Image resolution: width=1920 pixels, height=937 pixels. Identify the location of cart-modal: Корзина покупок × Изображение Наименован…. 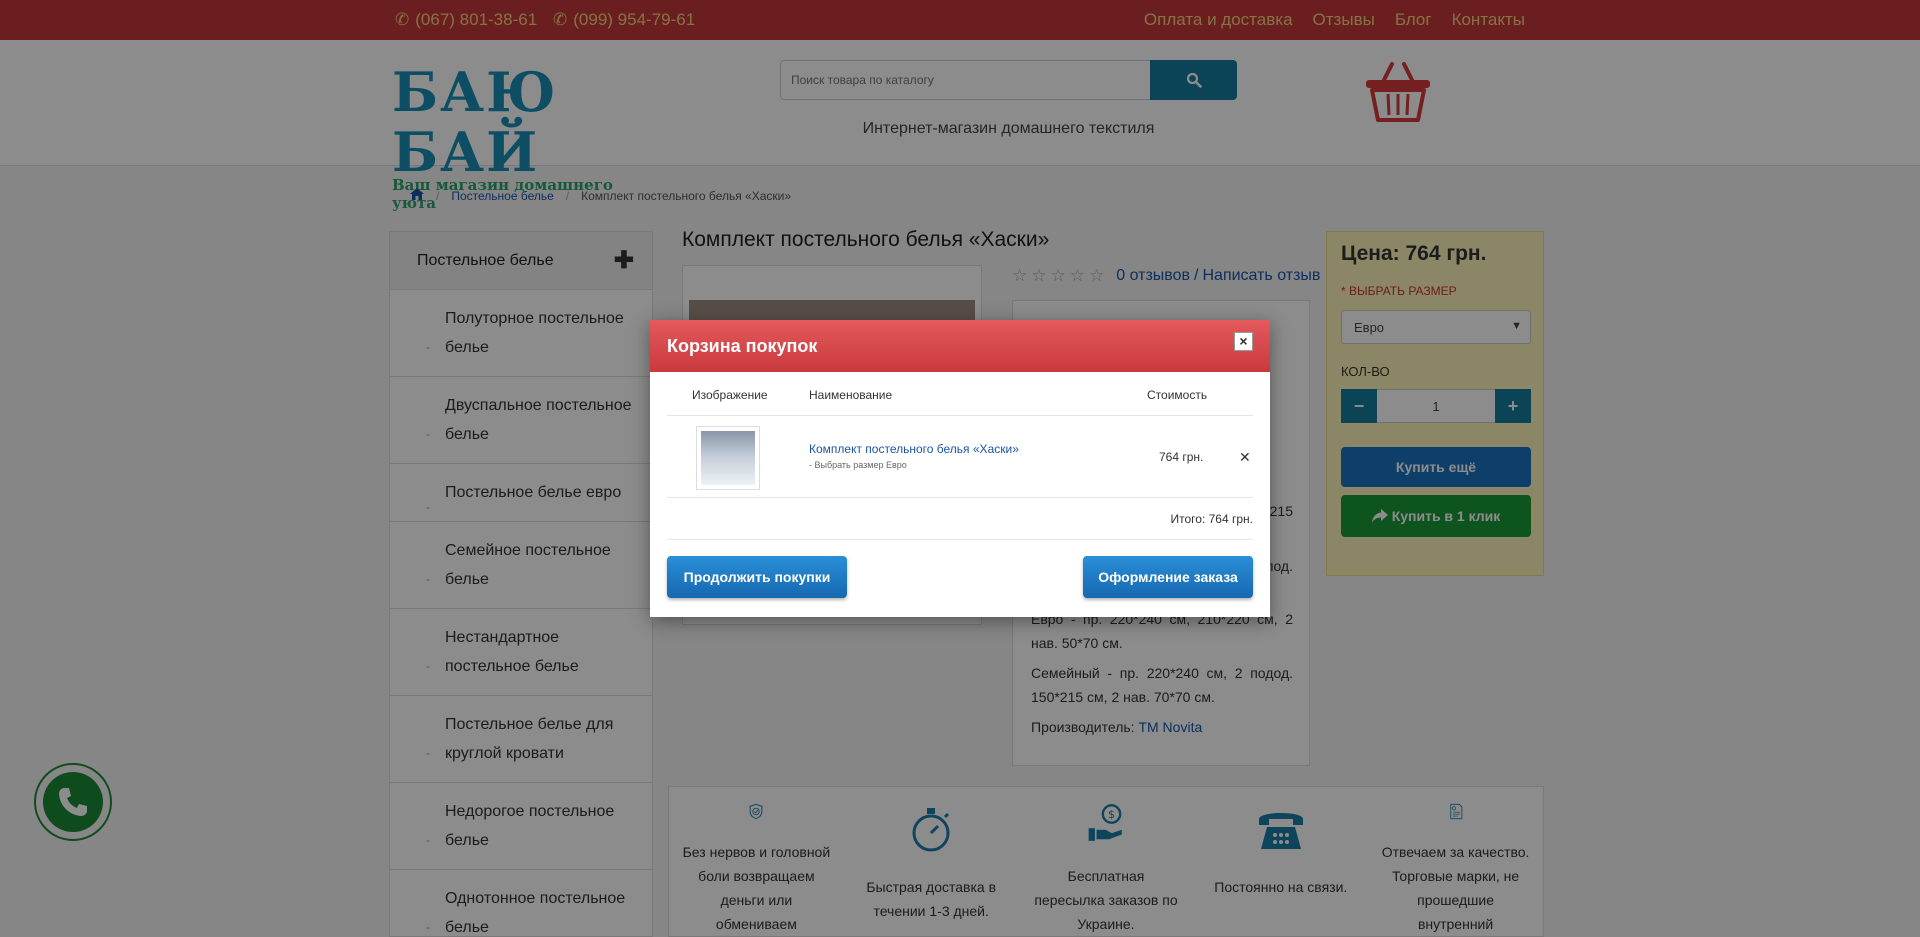
(960, 468).